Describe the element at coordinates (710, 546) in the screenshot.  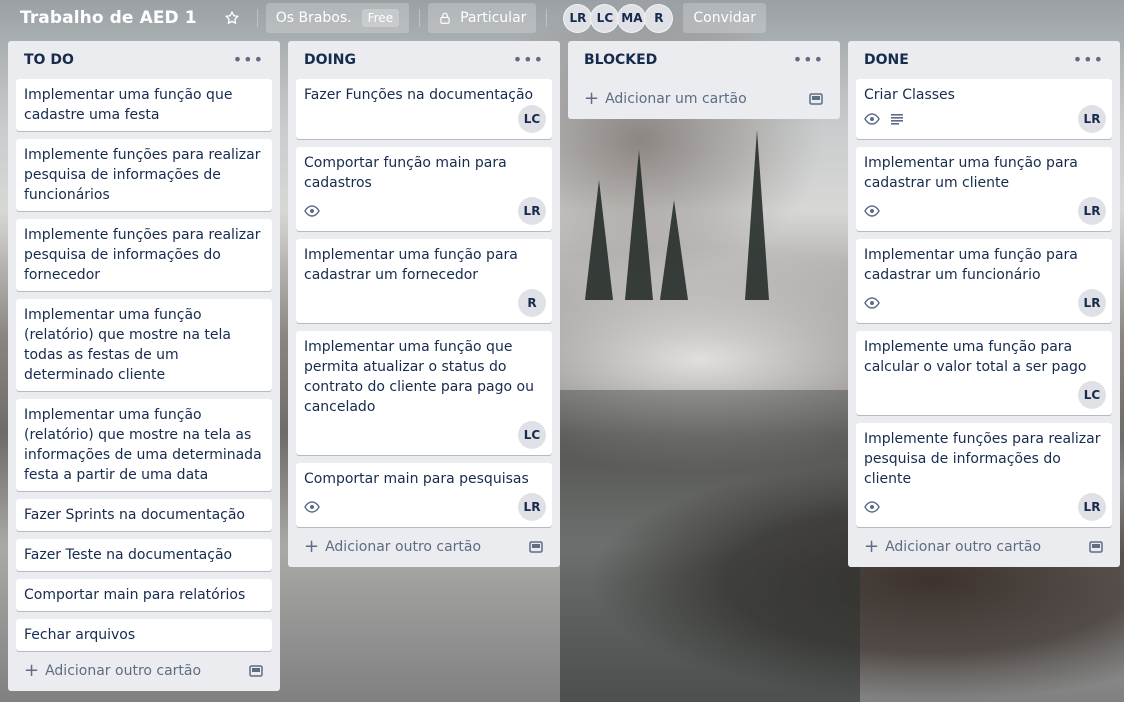
I see `lake-reflection` at that location.